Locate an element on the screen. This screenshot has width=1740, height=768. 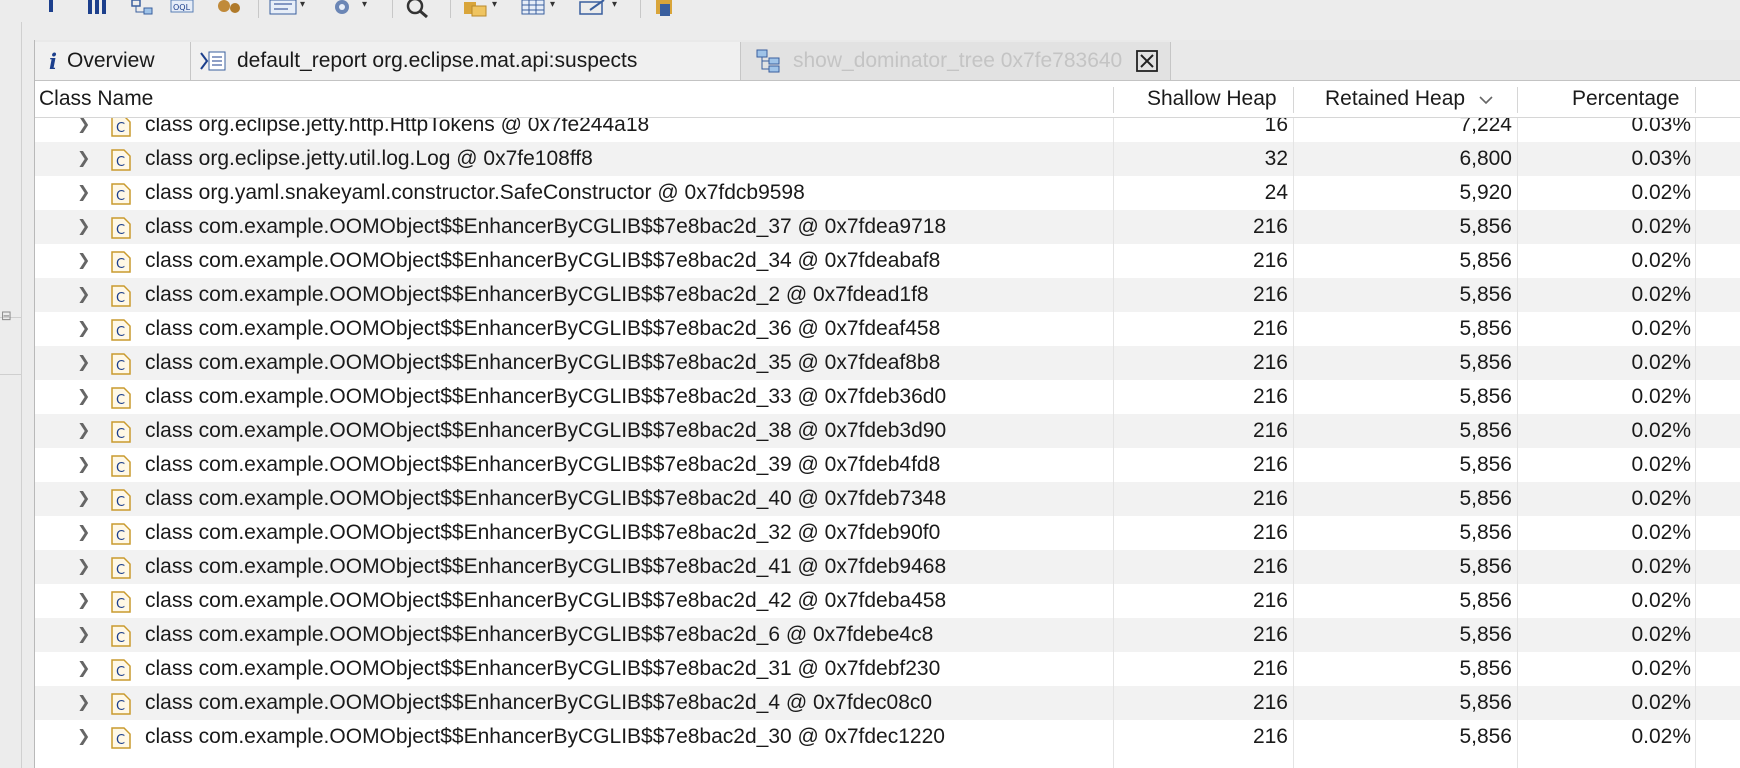
open-heap-dump-icon is located at coordinates (666, 9).